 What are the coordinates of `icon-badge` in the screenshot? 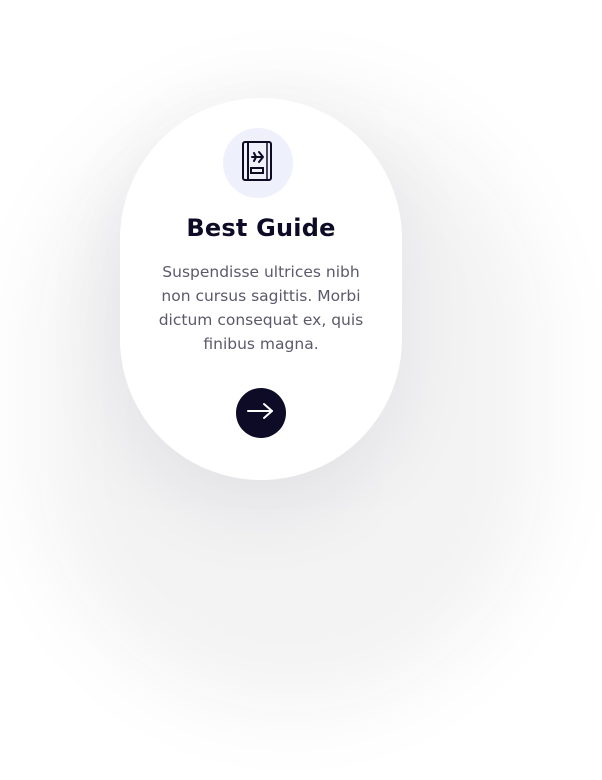 It's located at (258, 163).